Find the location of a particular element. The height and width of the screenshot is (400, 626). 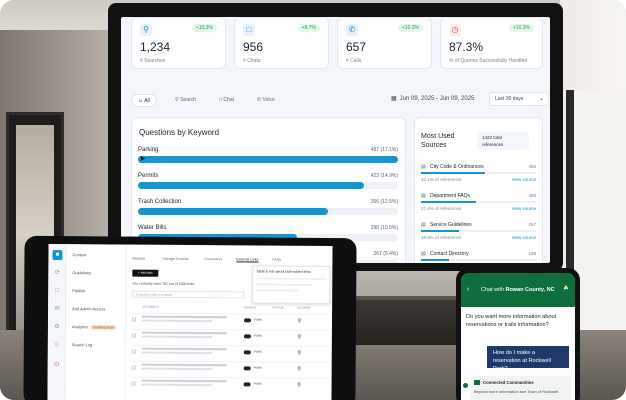

tab-chat: □ Chat is located at coordinates (226, 100).